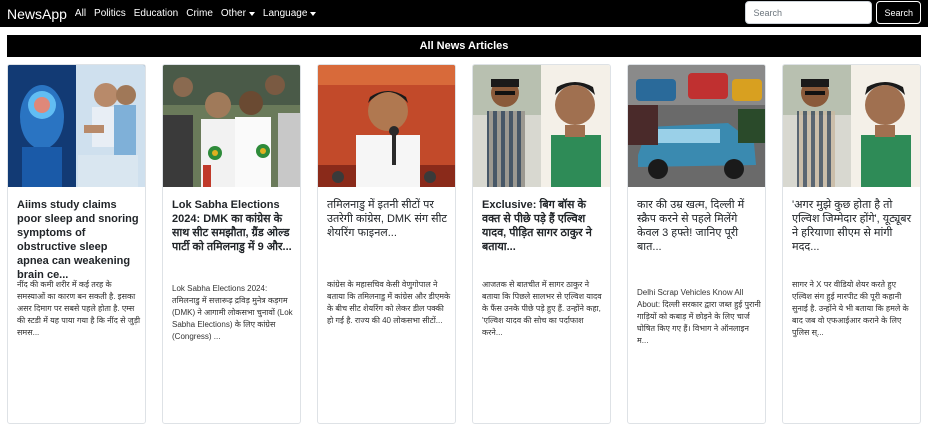  I want to click on brand-logo-text: NewsApp, so click(37, 14).